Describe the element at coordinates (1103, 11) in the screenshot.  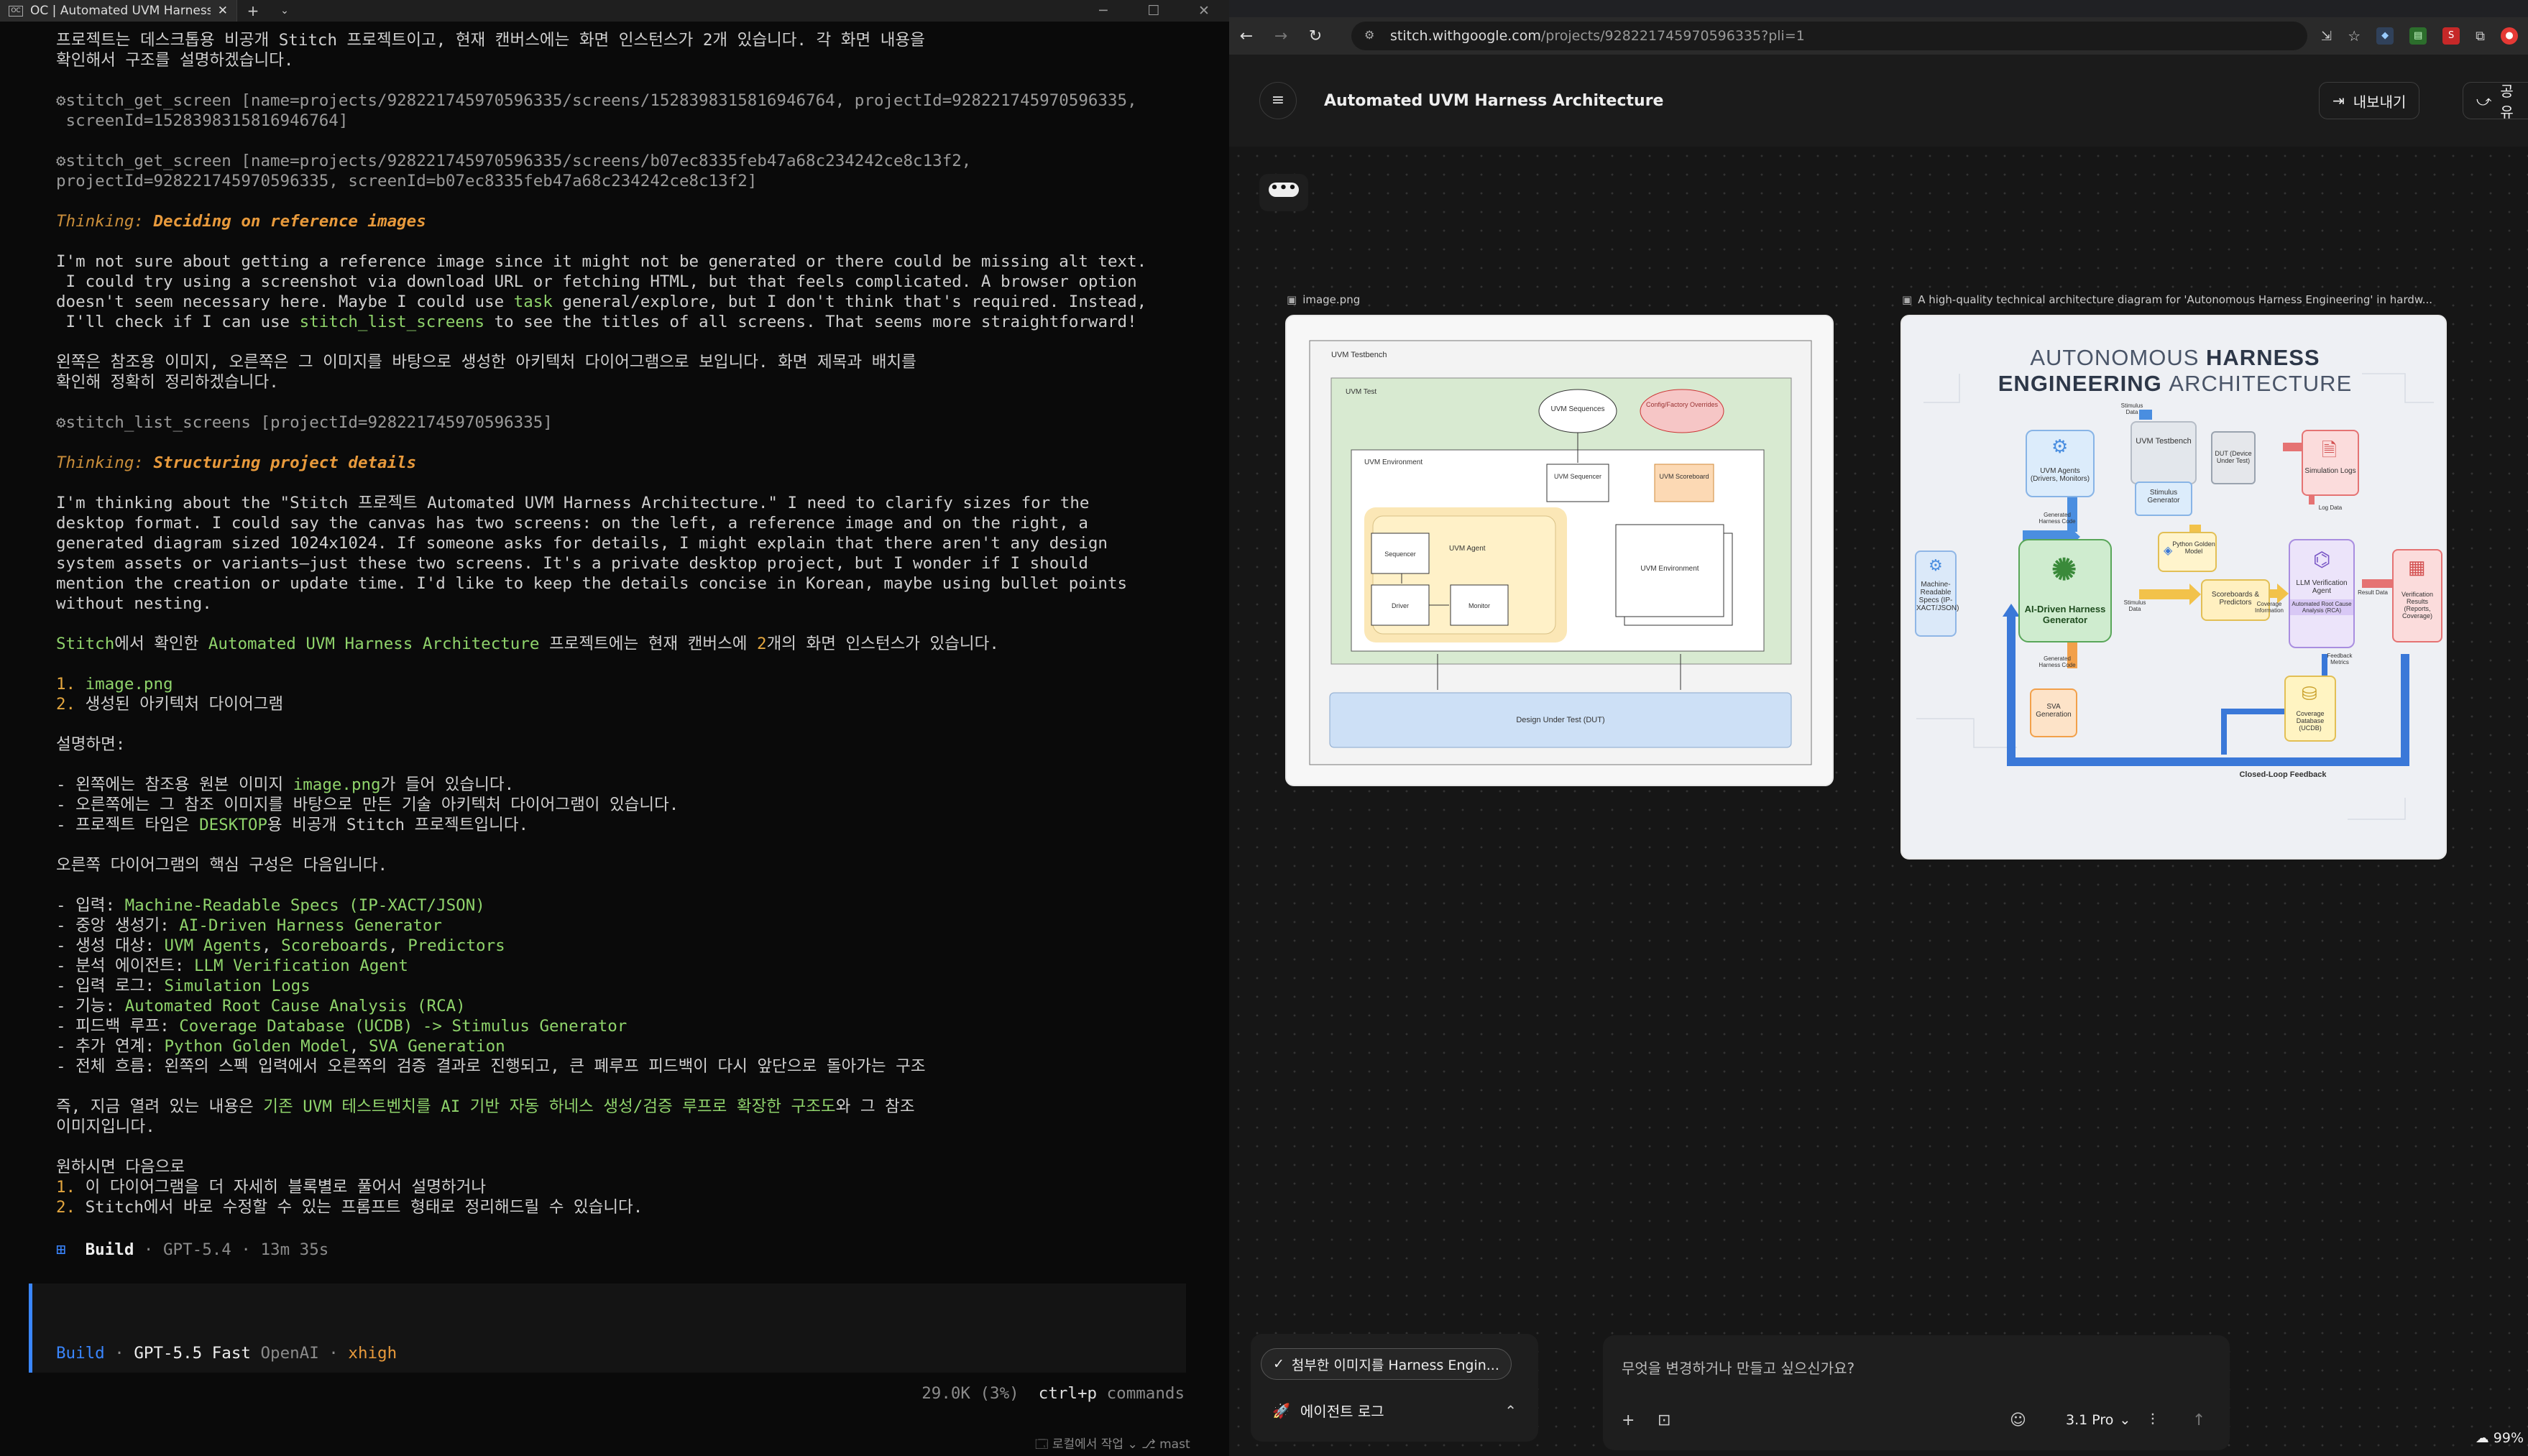
I see `minimize-icon: ─` at that location.